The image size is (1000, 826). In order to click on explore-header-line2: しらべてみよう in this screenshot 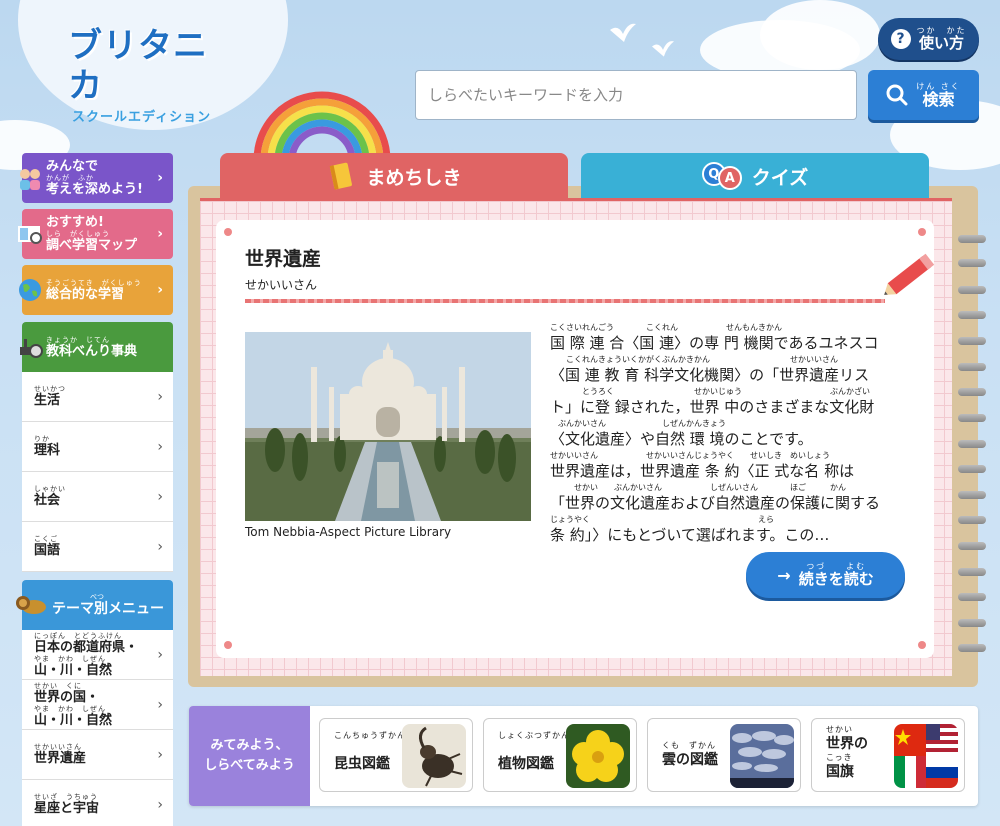, I will do `click(249, 765)`.